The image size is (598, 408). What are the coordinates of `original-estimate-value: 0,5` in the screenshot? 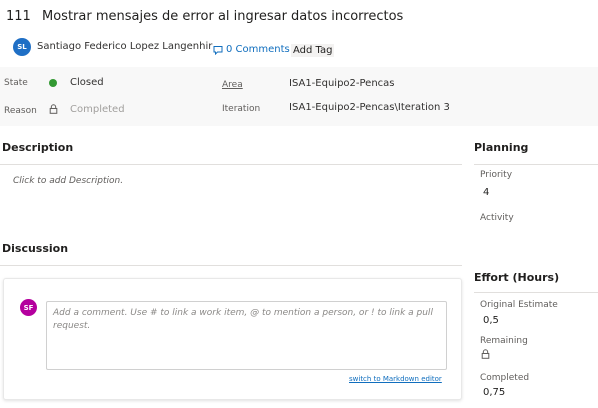 It's located at (491, 320).